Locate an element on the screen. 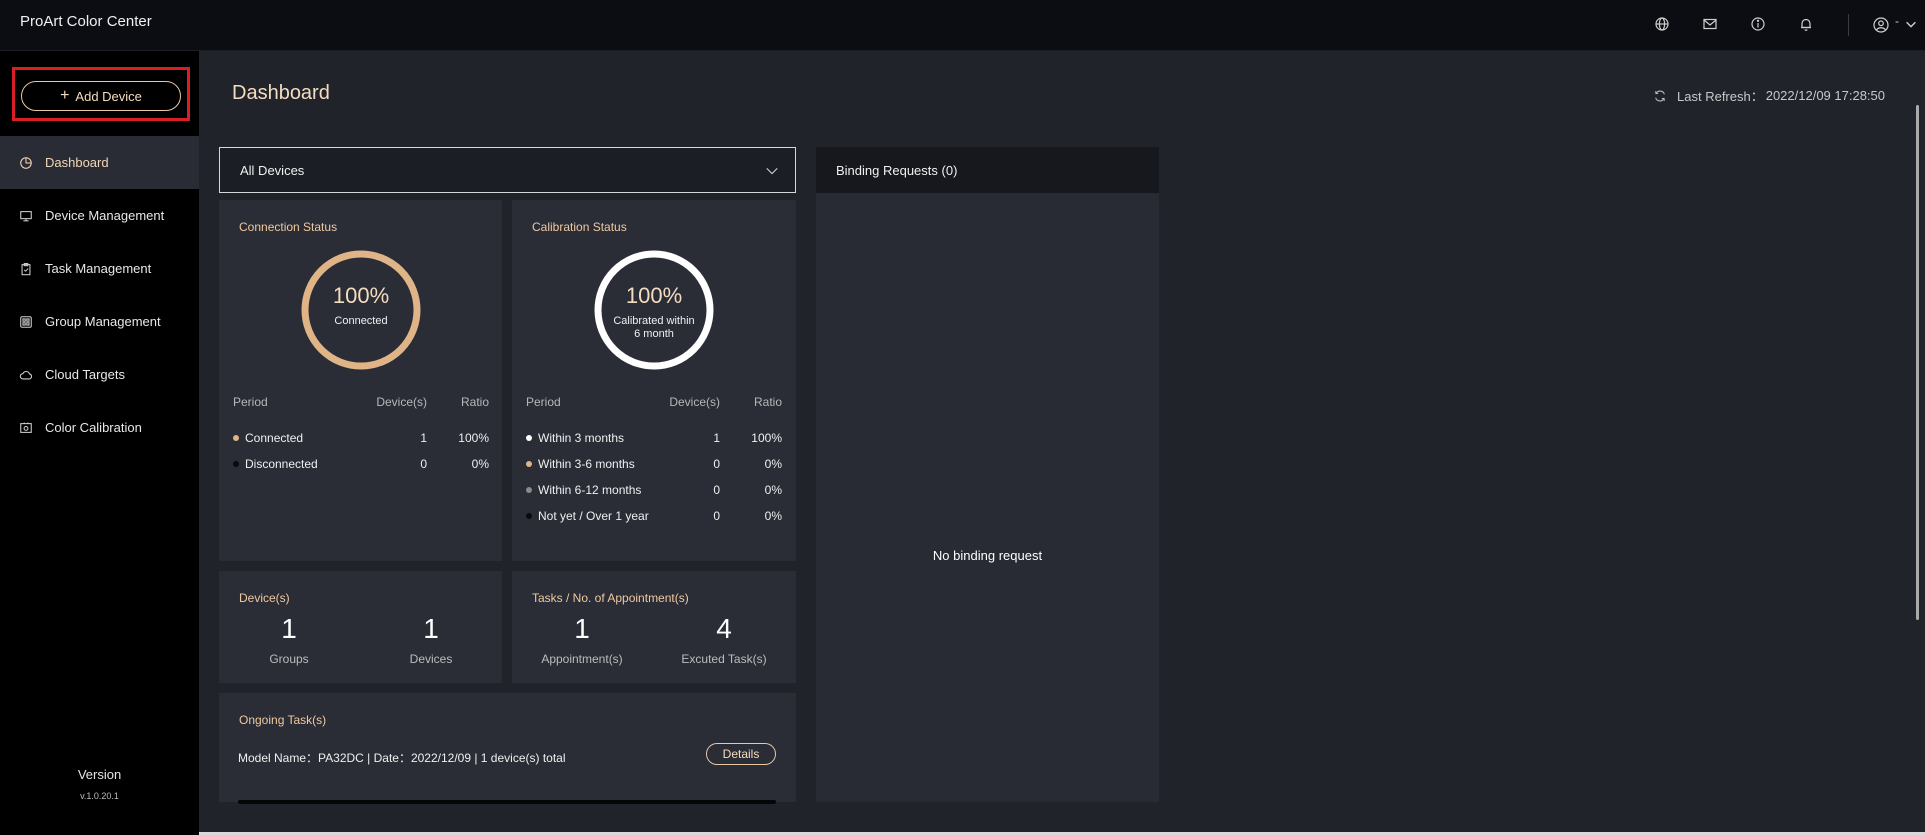 The image size is (1925, 835). table-row: Connected 1 100% is located at coordinates (361, 440).